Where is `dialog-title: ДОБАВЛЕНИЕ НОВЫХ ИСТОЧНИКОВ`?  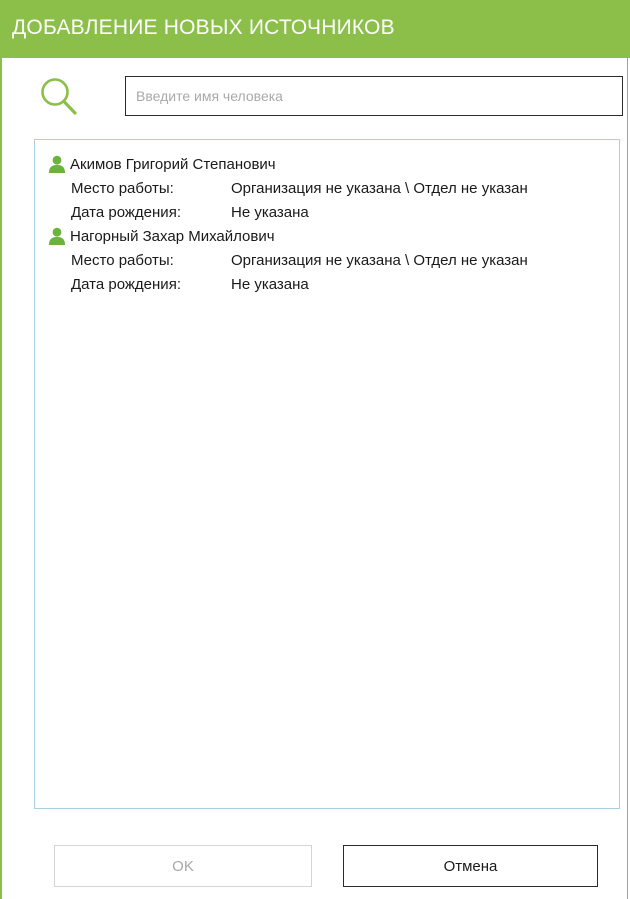 dialog-title: ДОБАВЛЕНИЕ НОВЫХ ИСТОЧНИКОВ is located at coordinates (203, 27).